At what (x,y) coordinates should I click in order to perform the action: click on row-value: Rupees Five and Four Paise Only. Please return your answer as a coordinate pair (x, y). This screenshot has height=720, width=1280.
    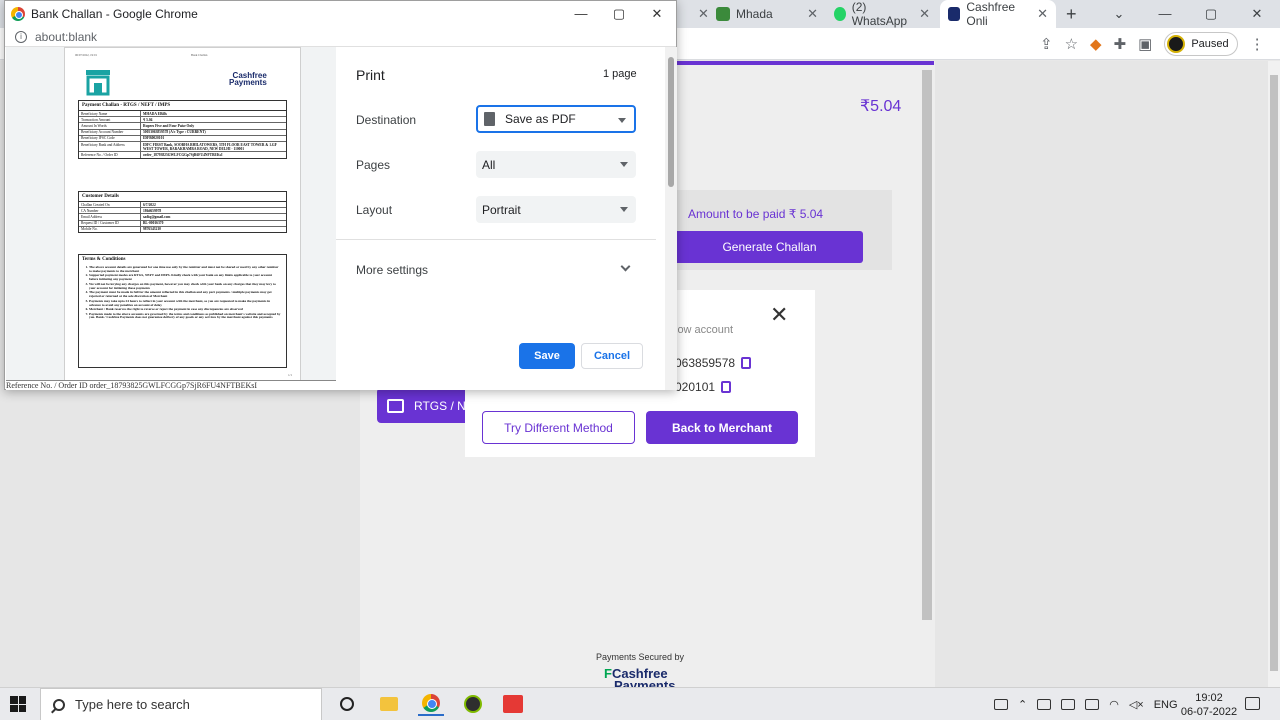
    Looking at the image, I should click on (169, 125).